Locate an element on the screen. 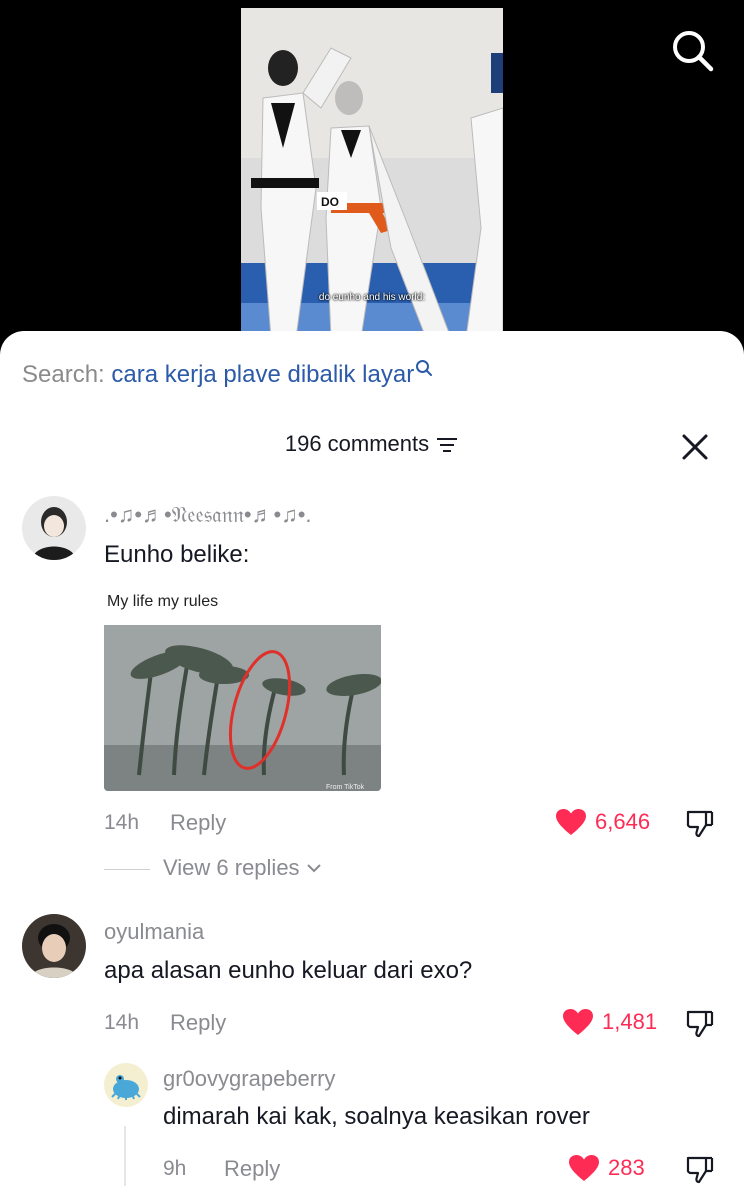 The height and width of the screenshot is (1200, 744). video-badge: DO is located at coordinates (330, 202).